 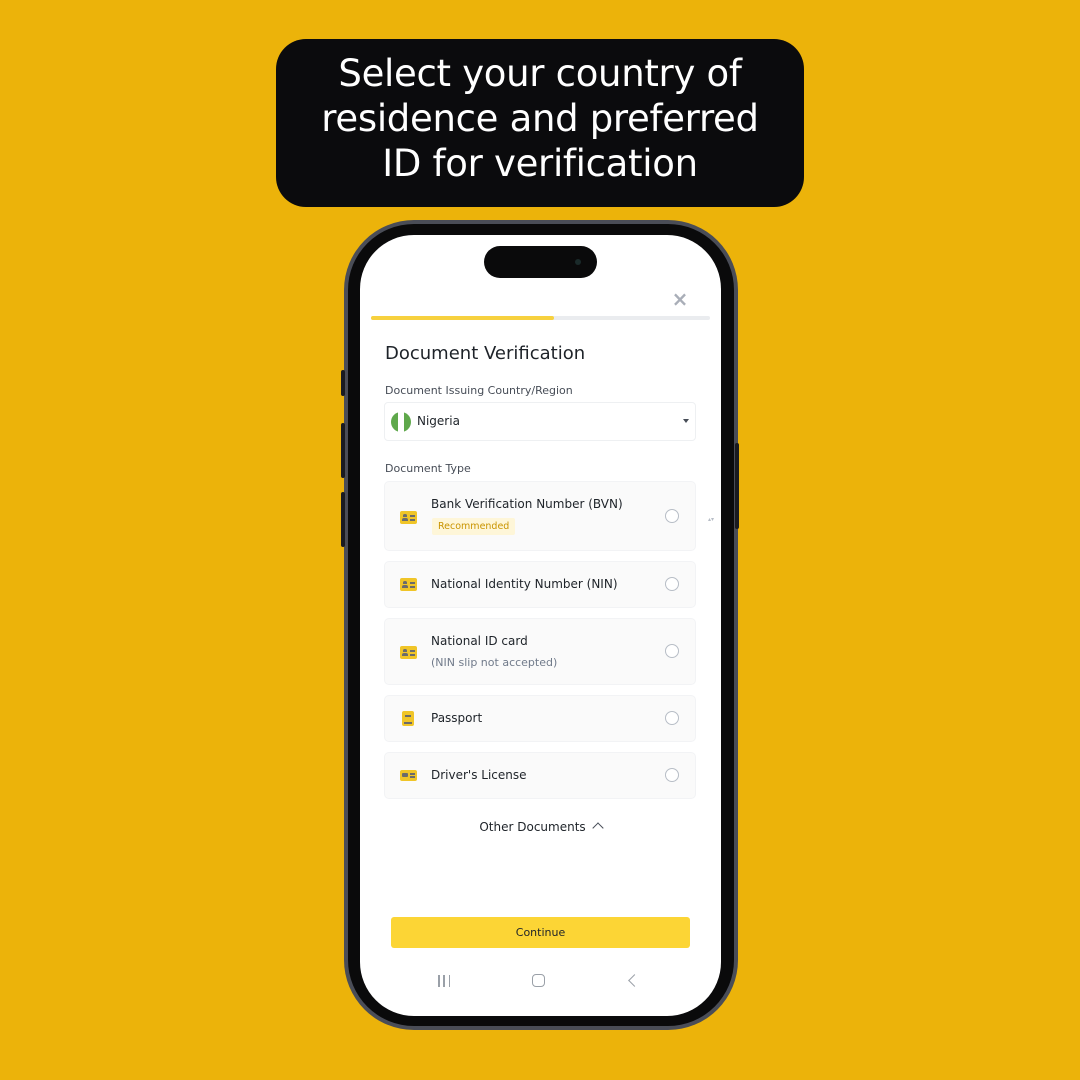 What do you see at coordinates (494, 662) in the screenshot?
I see `document-subtitle: (NIN slip not accepted)` at bounding box center [494, 662].